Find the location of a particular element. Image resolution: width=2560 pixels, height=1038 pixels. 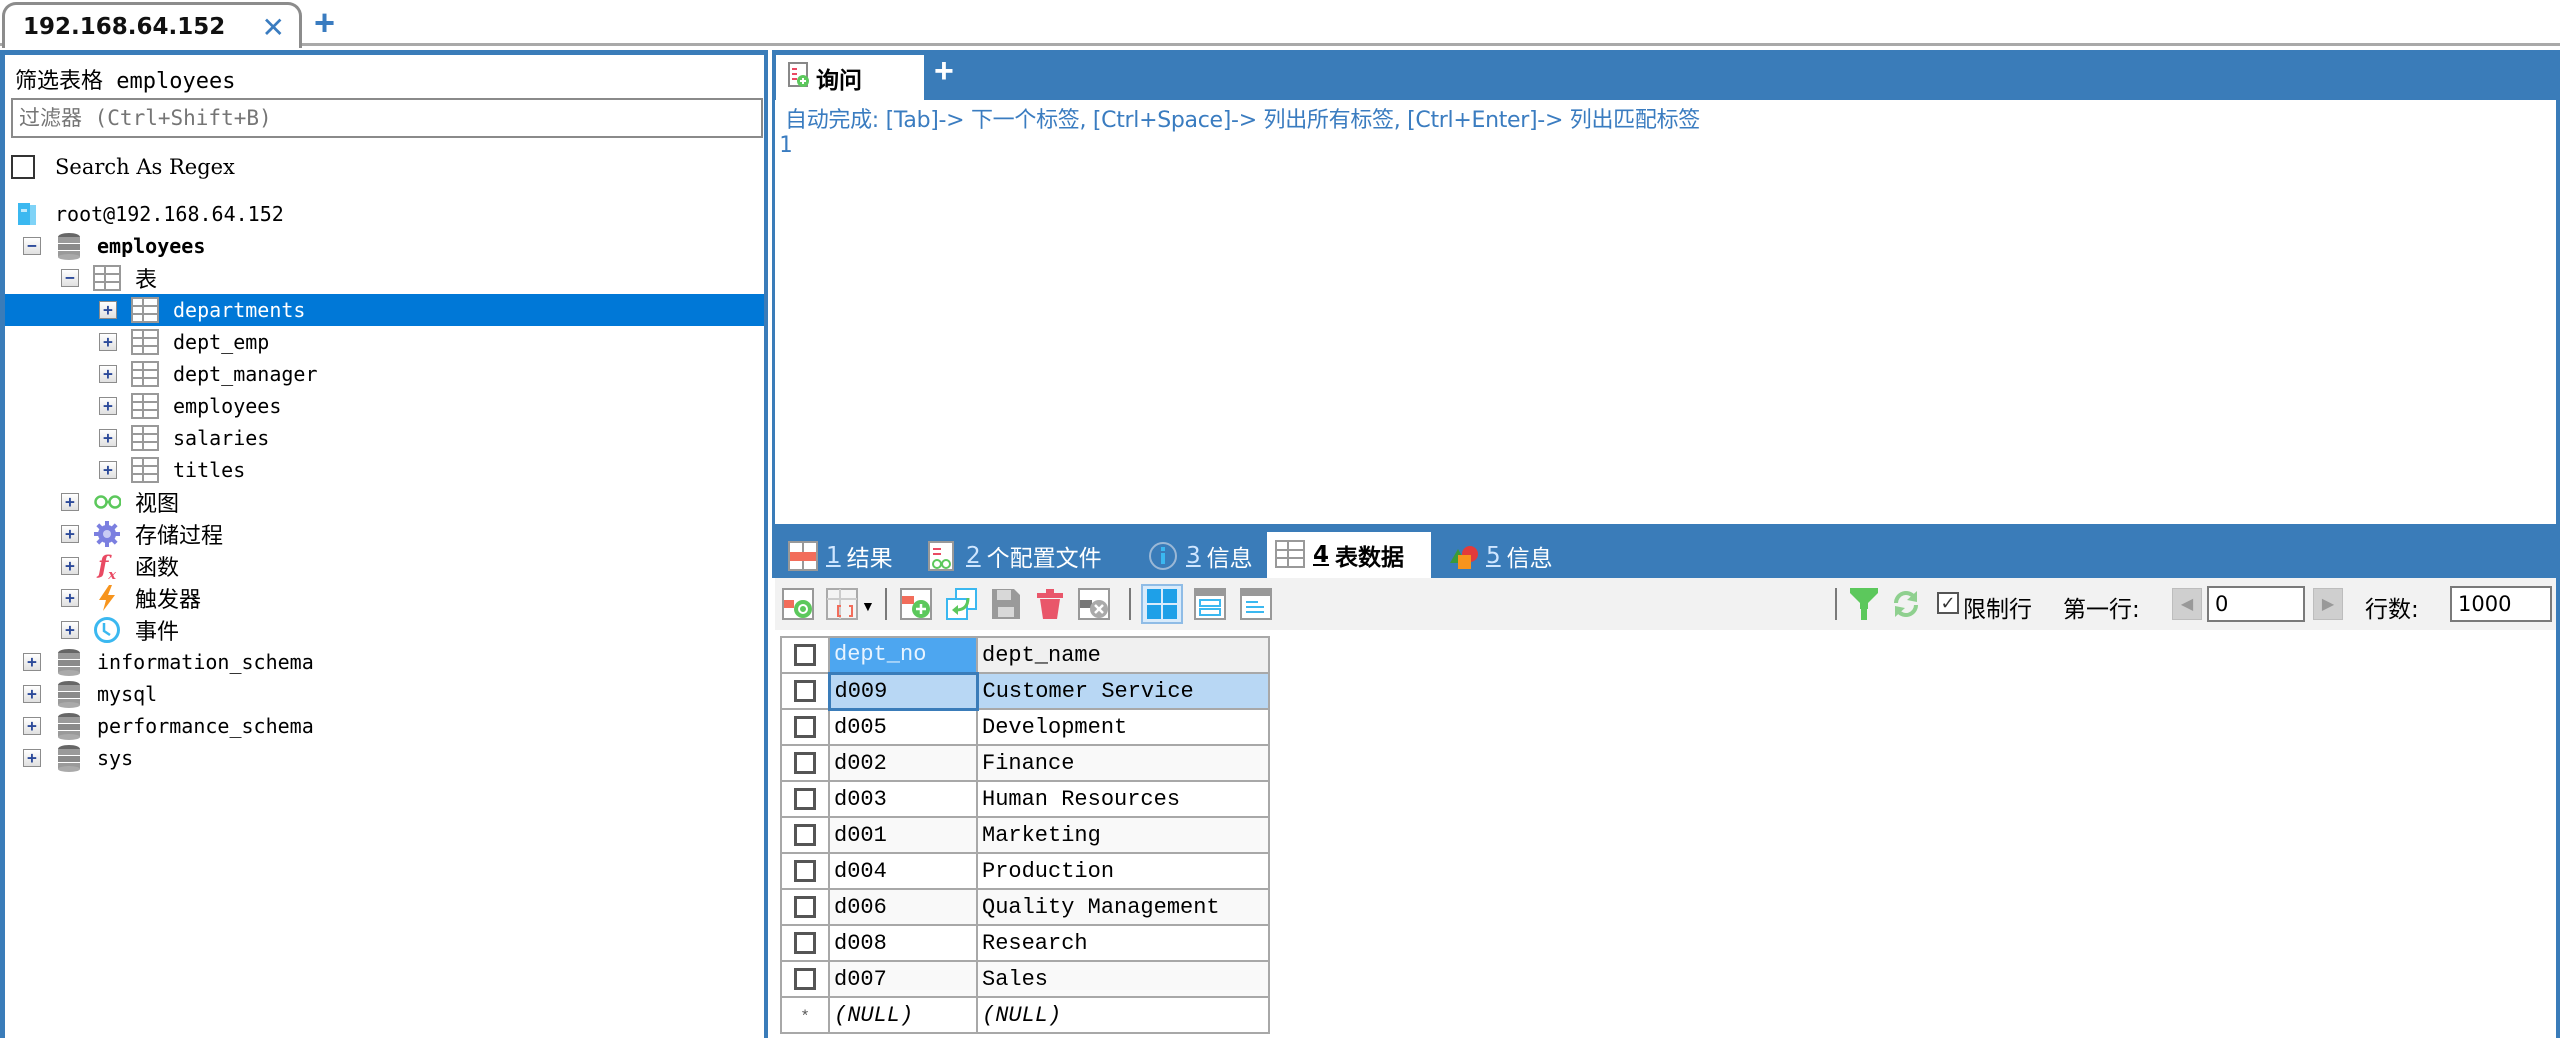

table-row: d009 Customer Service is located at coordinates (1025, 691).